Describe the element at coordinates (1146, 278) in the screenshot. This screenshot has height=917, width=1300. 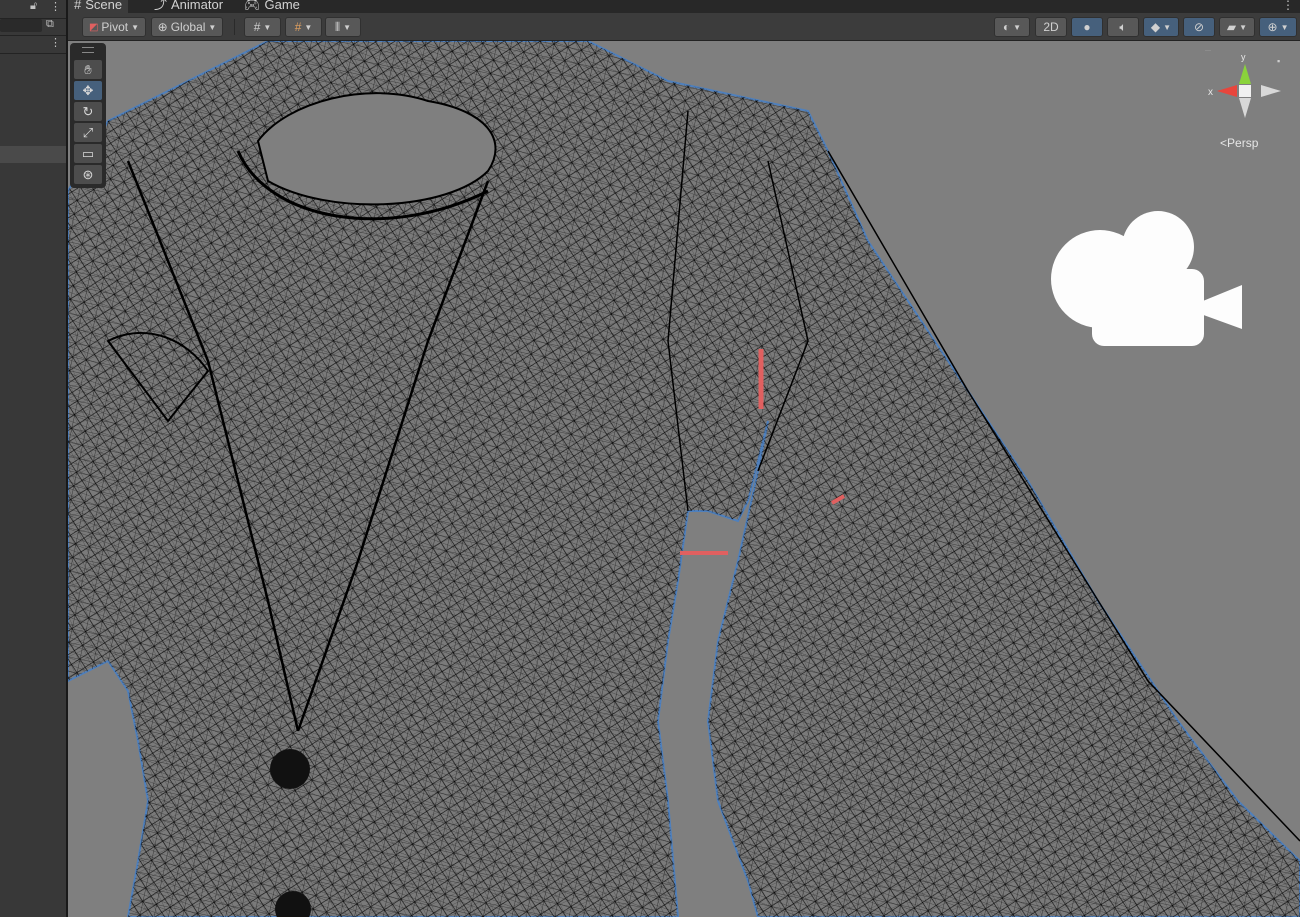
I see `camera-gizmo-icon` at that location.